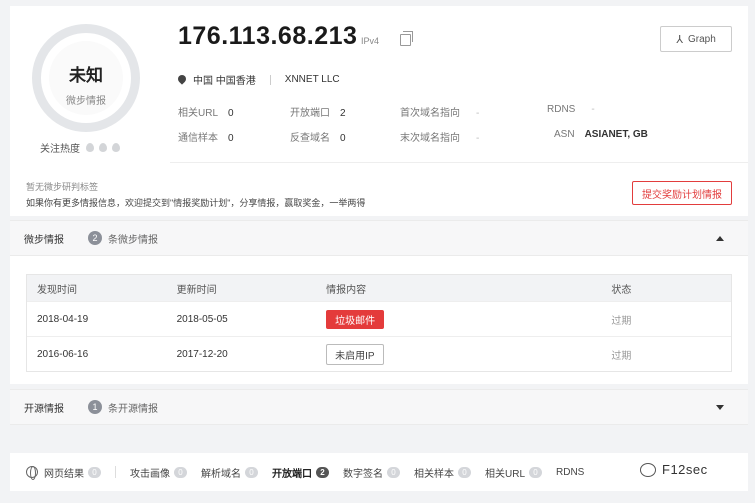 This screenshot has height=503, width=755. Describe the element at coordinates (158, 472) in the screenshot. I see `tab-attack-profile: 攻击画像 0` at that location.